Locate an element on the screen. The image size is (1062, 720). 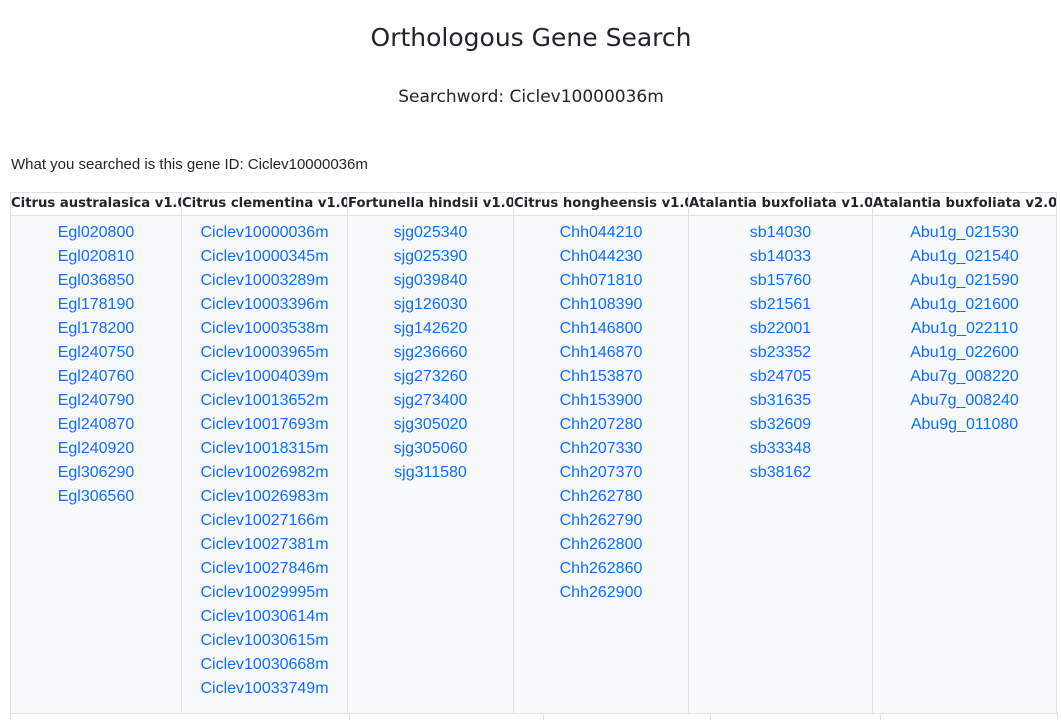
gene-link: Ciclev10013652m is located at coordinates (264, 401).